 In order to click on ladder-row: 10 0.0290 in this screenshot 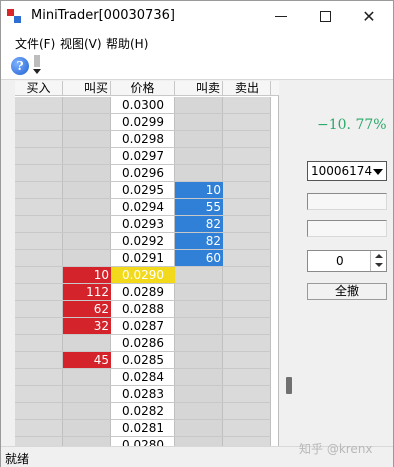, I will do `click(143, 275)`.